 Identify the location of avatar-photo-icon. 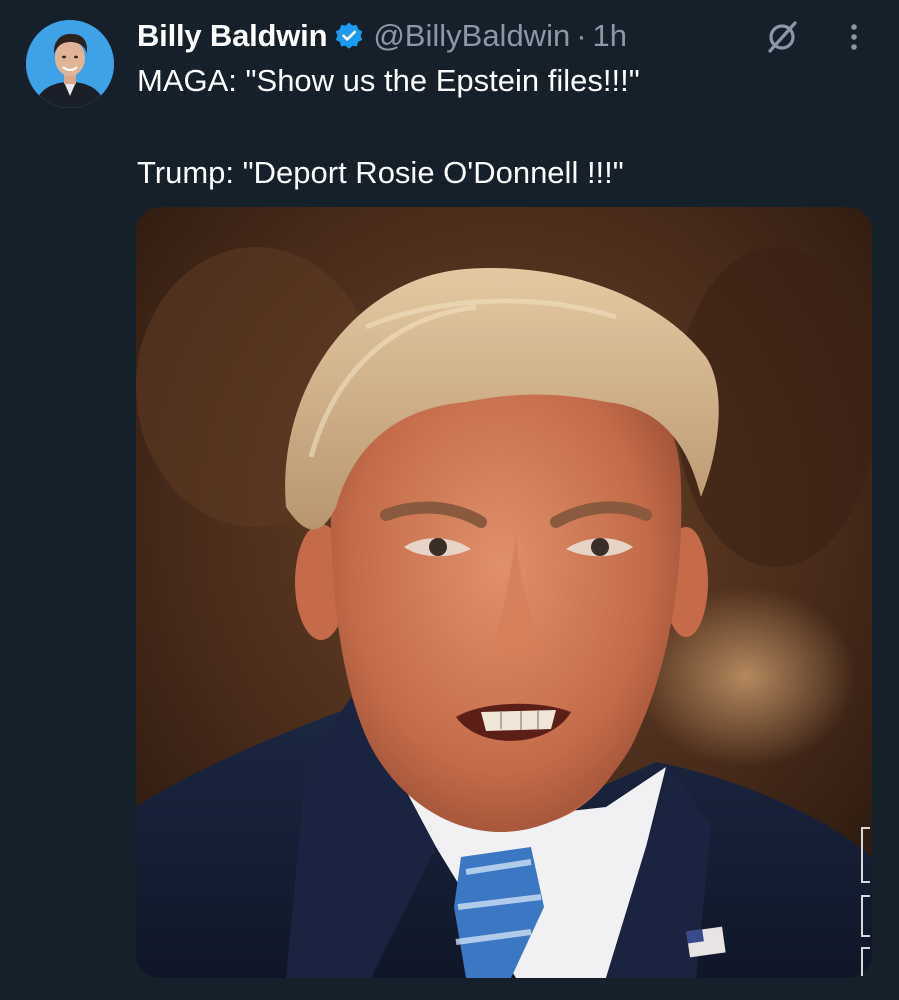
(70, 64).